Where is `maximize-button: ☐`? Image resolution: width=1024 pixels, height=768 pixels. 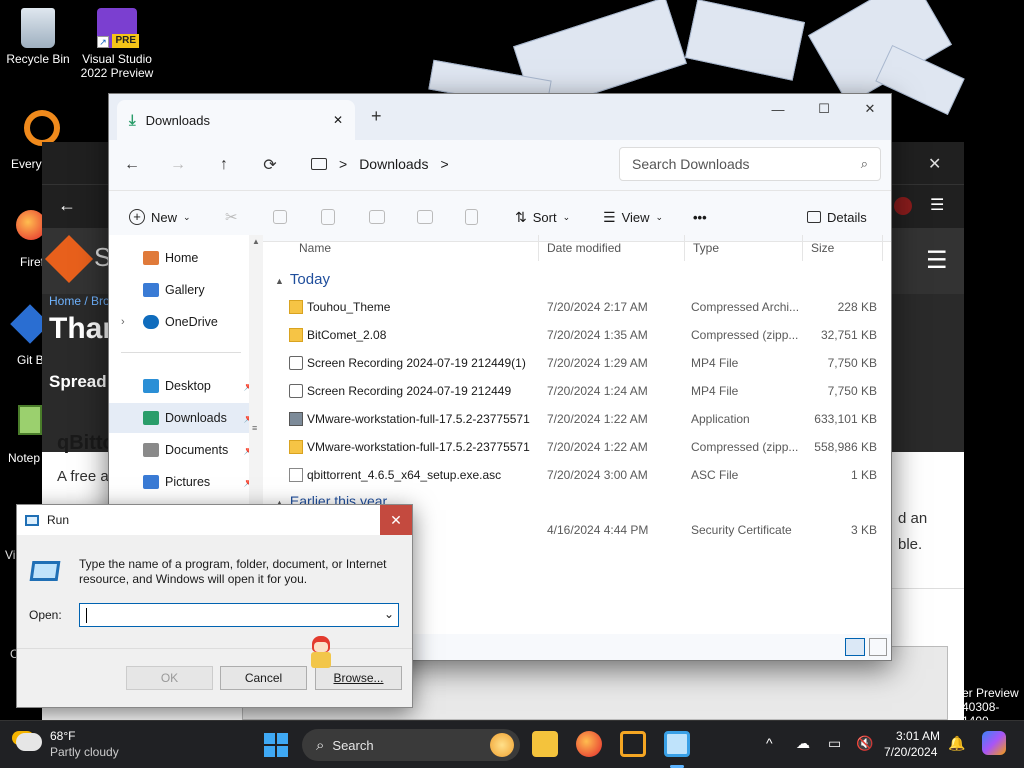
maximize-button: ☐ is located at coordinates (824, 109).